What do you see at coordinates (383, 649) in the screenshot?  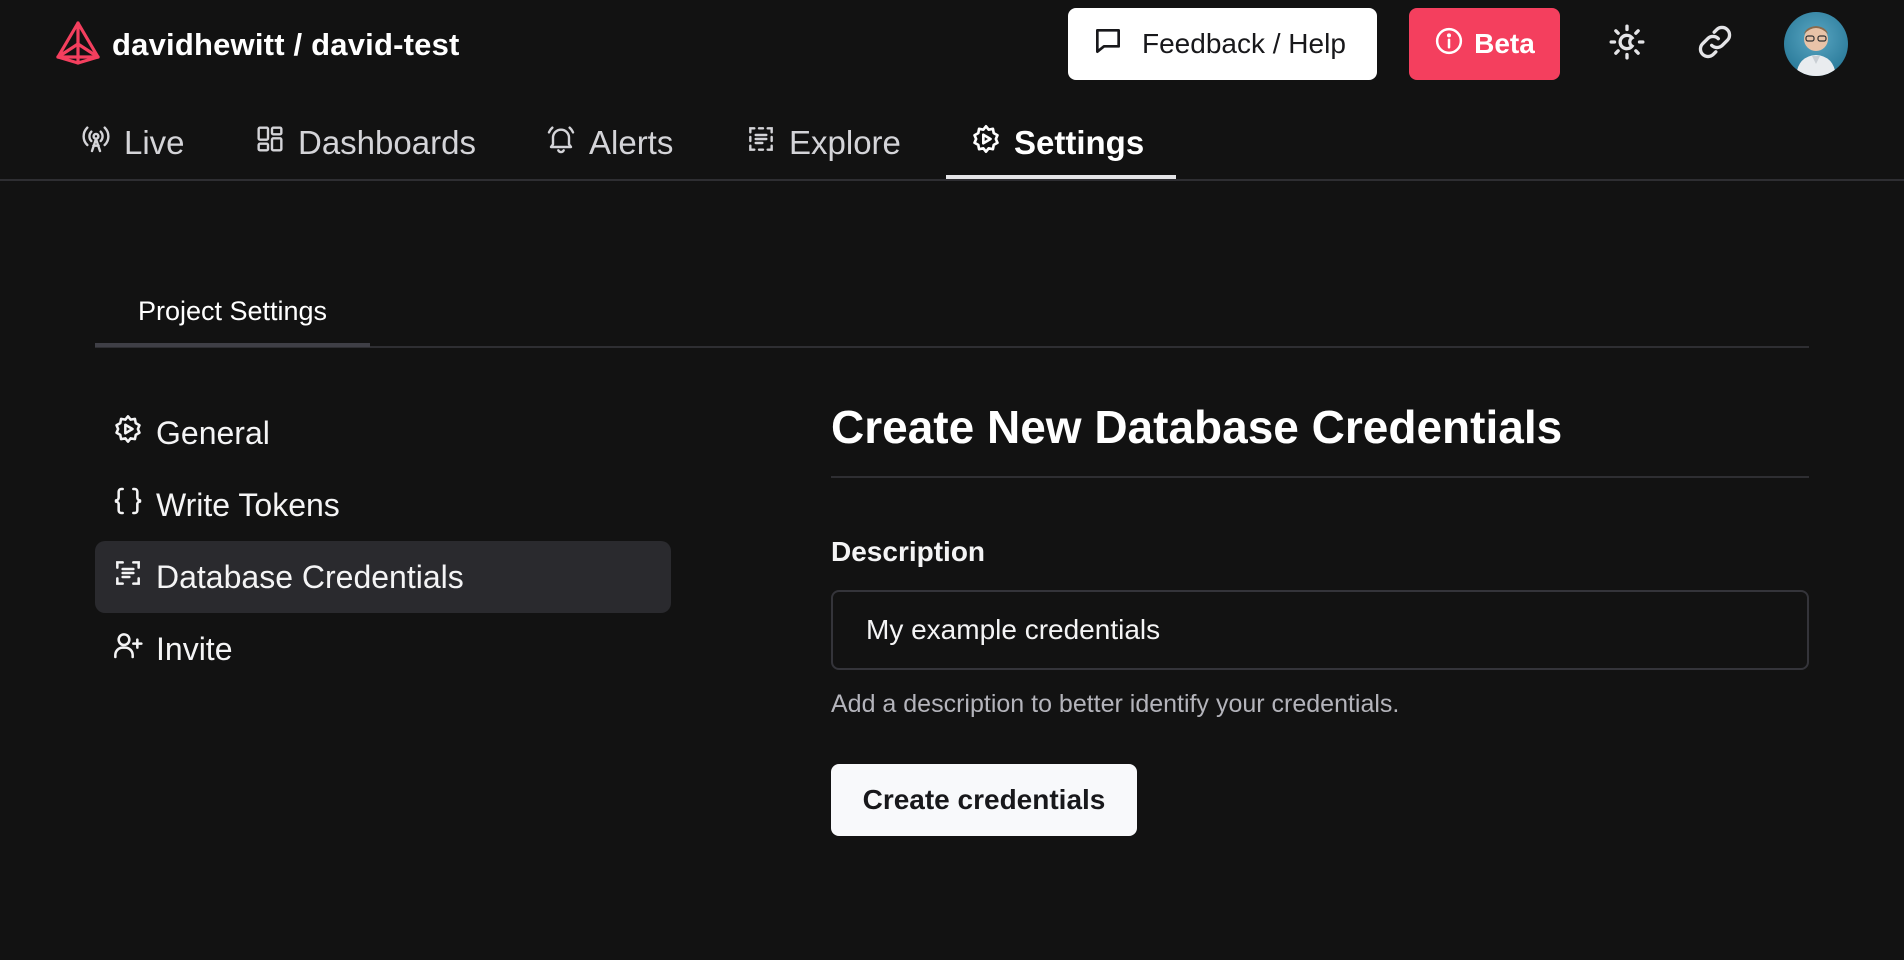 I see `sidebar-item-invite: Invite` at bounding box center [383, 649].